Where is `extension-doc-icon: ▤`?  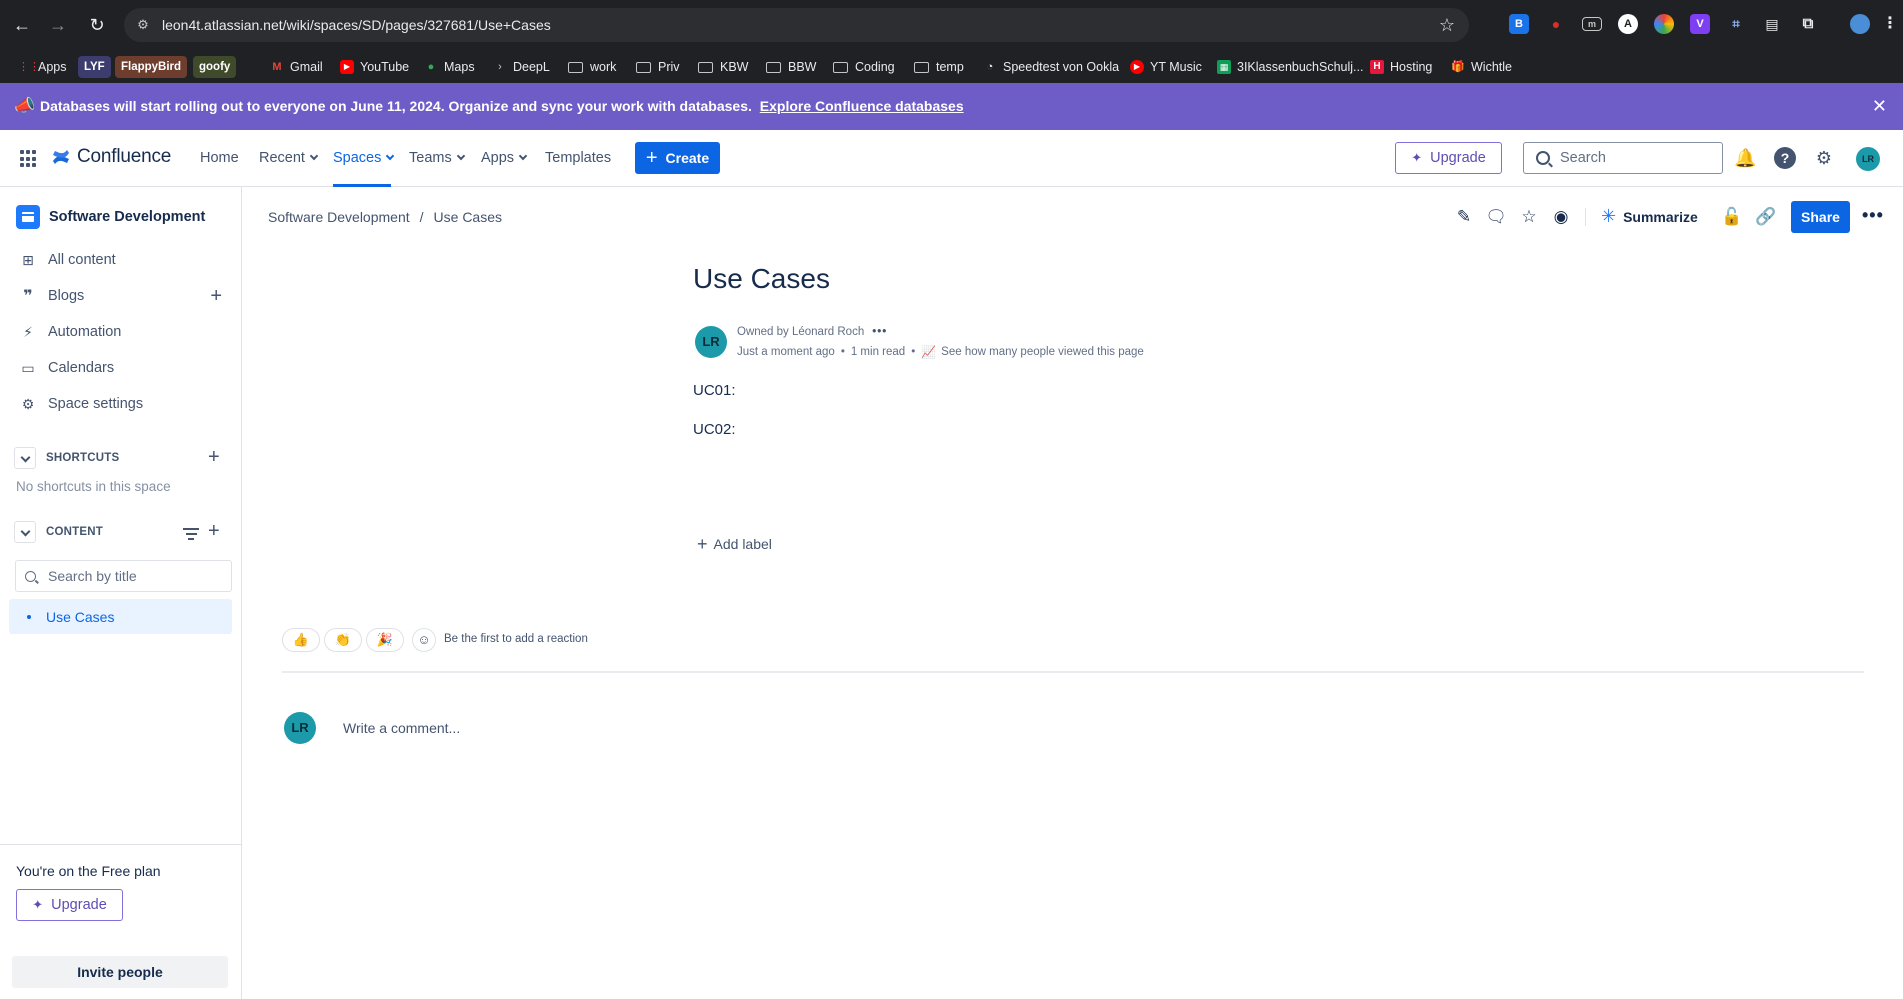 extension-doc-icon: ▤ is located at coordinates (1772, 24).